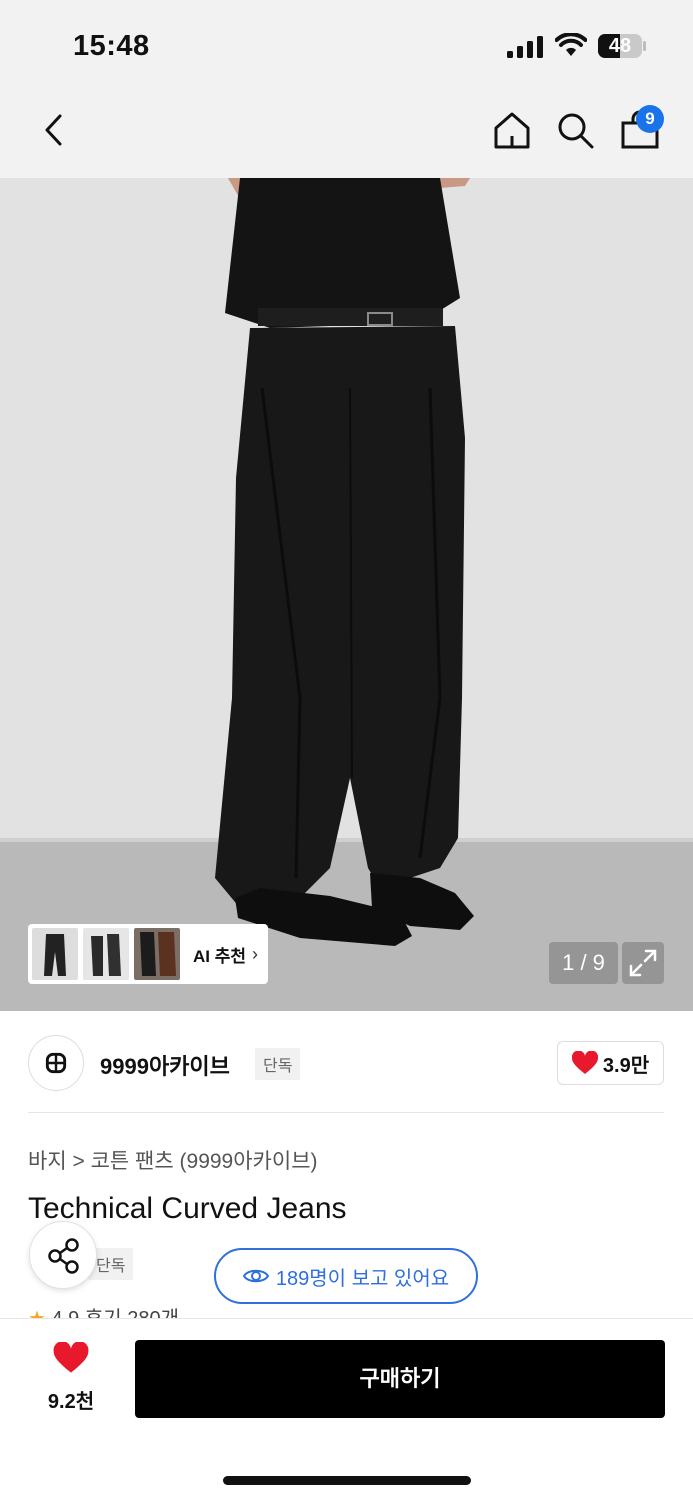  What do you see at coordinates (346, 1112) in the screenshot?
I see `divider` at bounding box center [346, 1112].